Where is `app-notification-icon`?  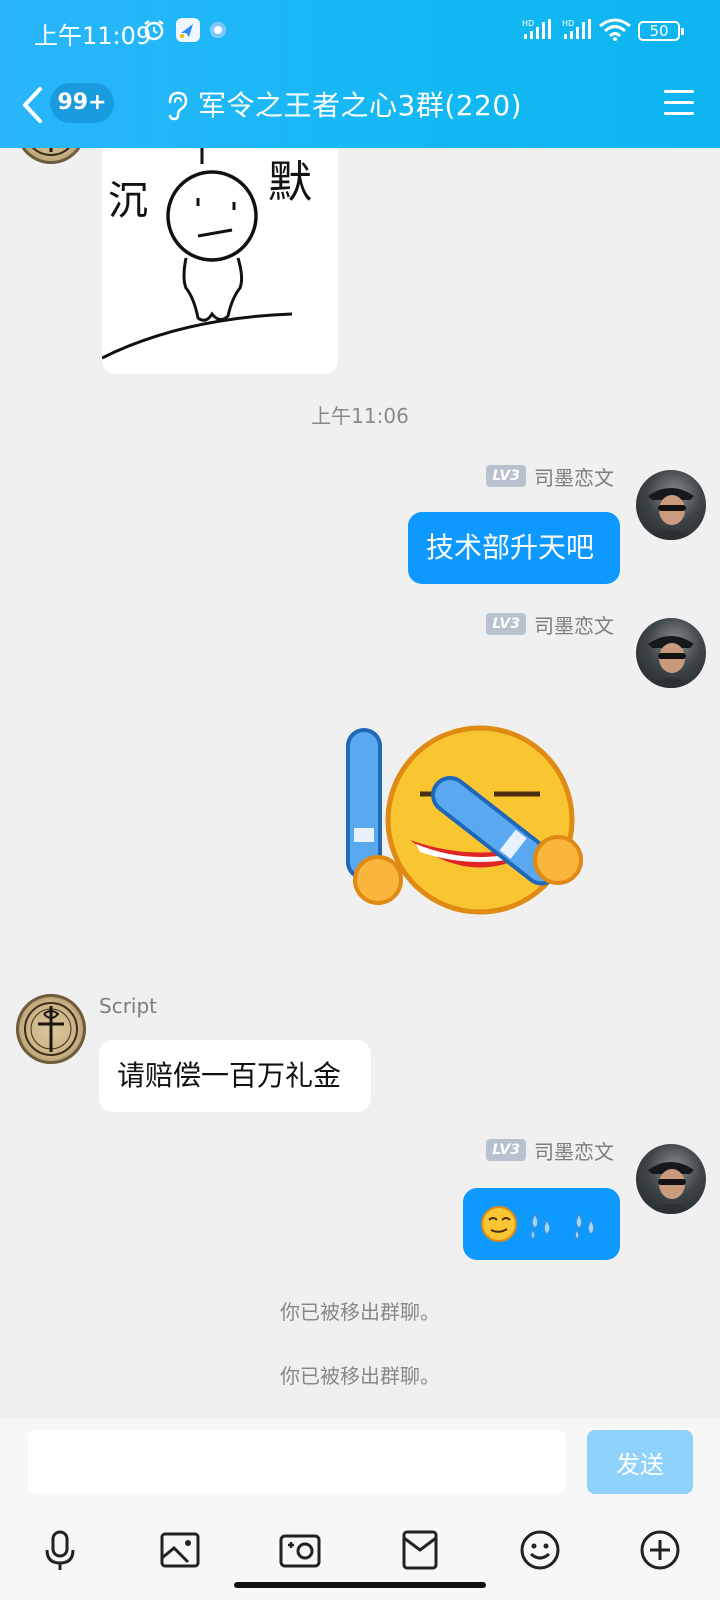 app-notification-icon is located at coordinates (188, 30).